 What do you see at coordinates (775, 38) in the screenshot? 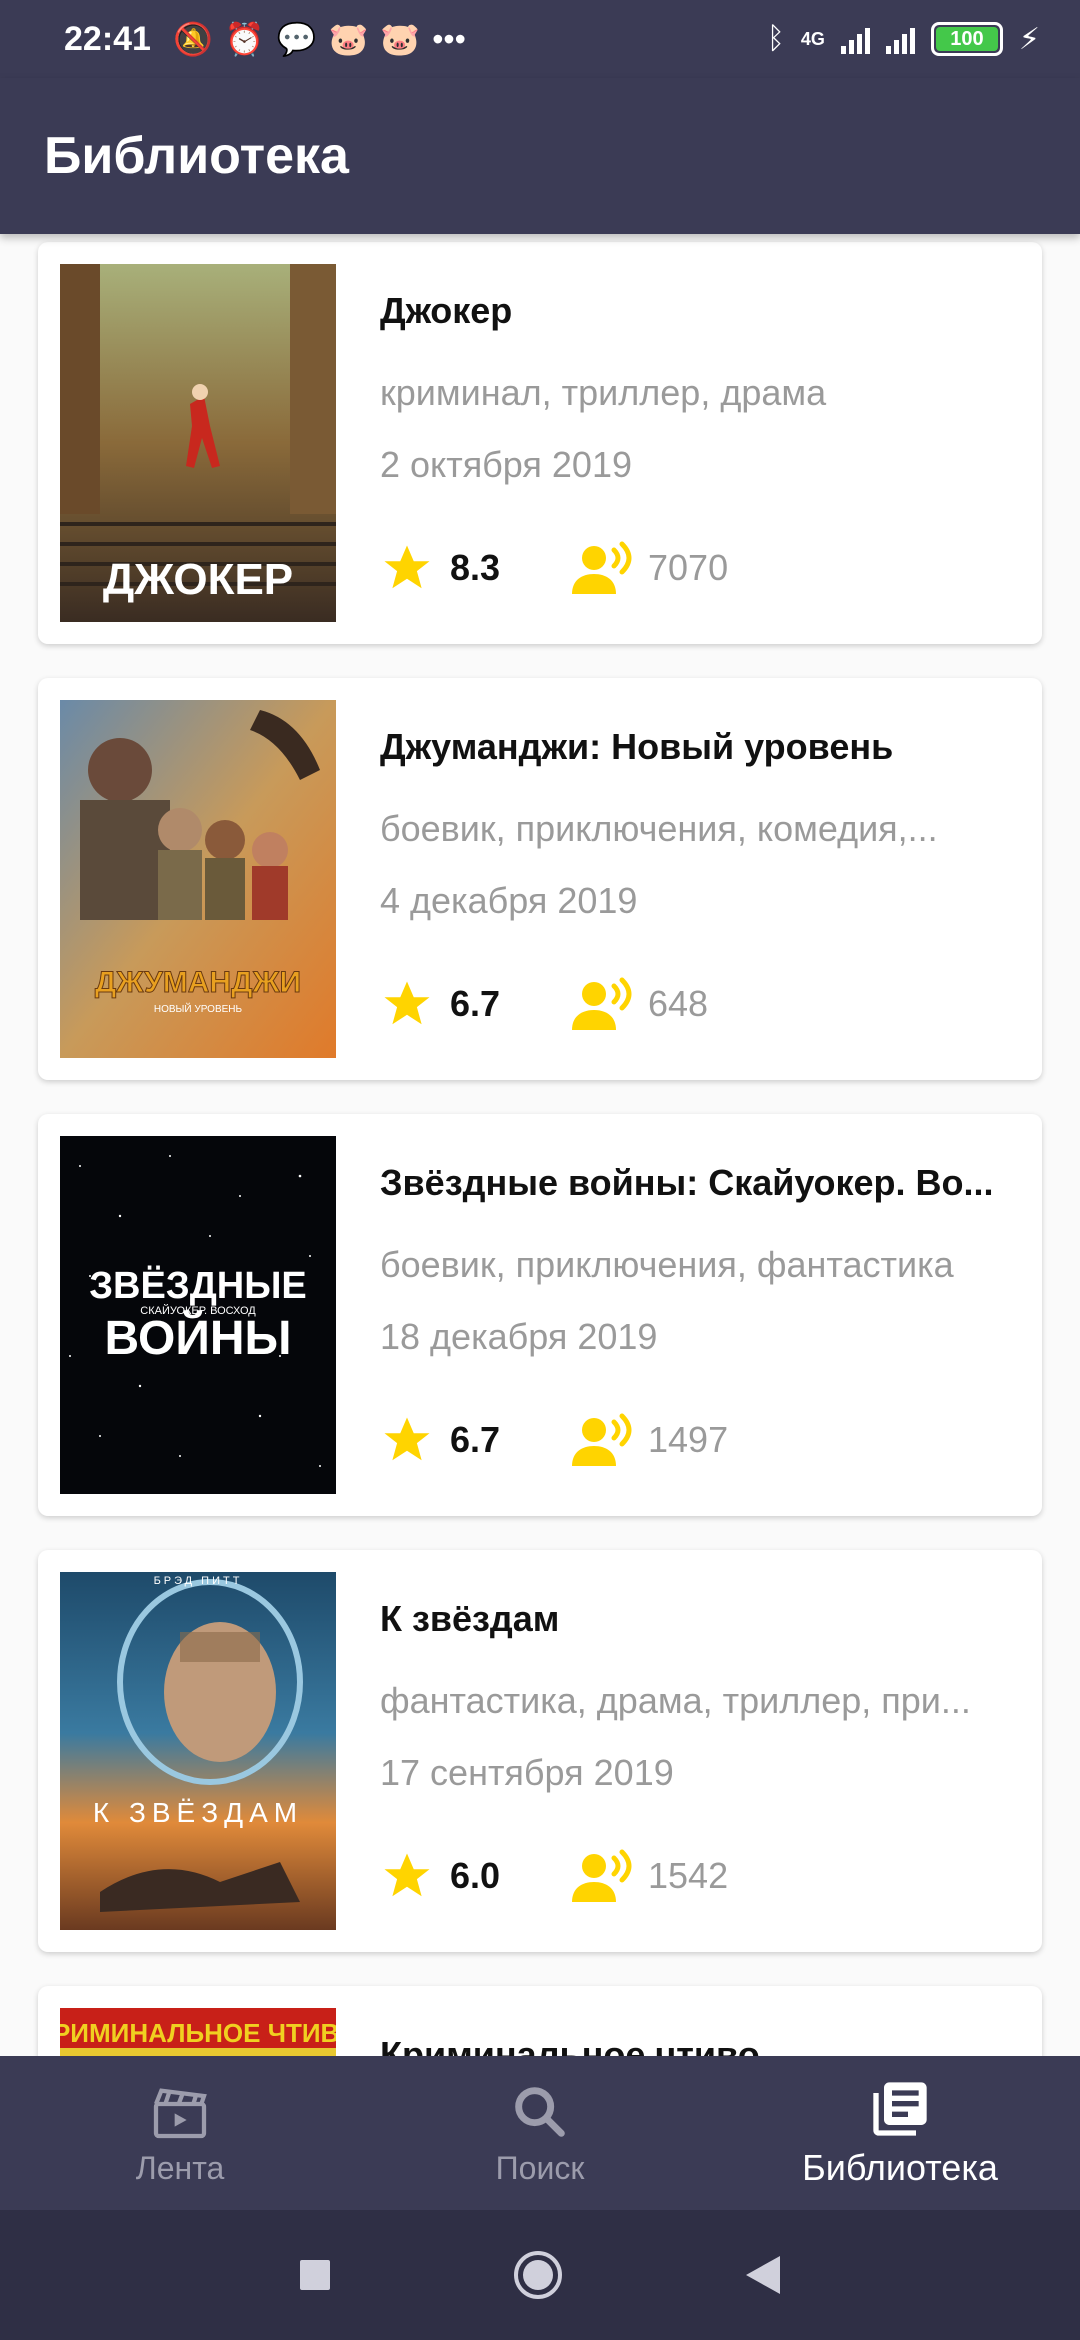
I see `bluetooth-icon: ᛒ` at bounding box center [775, 38].